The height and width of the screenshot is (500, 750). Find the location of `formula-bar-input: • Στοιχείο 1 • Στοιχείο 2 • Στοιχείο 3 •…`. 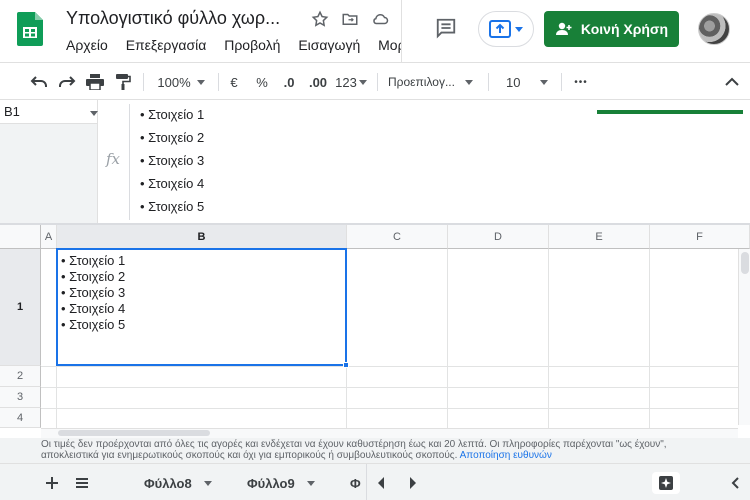

formula-bar-input: • Στοιχείο 1 • Στοιχείο 2 • Στοιχείο 3 •… is located at coordinates (172, 160).